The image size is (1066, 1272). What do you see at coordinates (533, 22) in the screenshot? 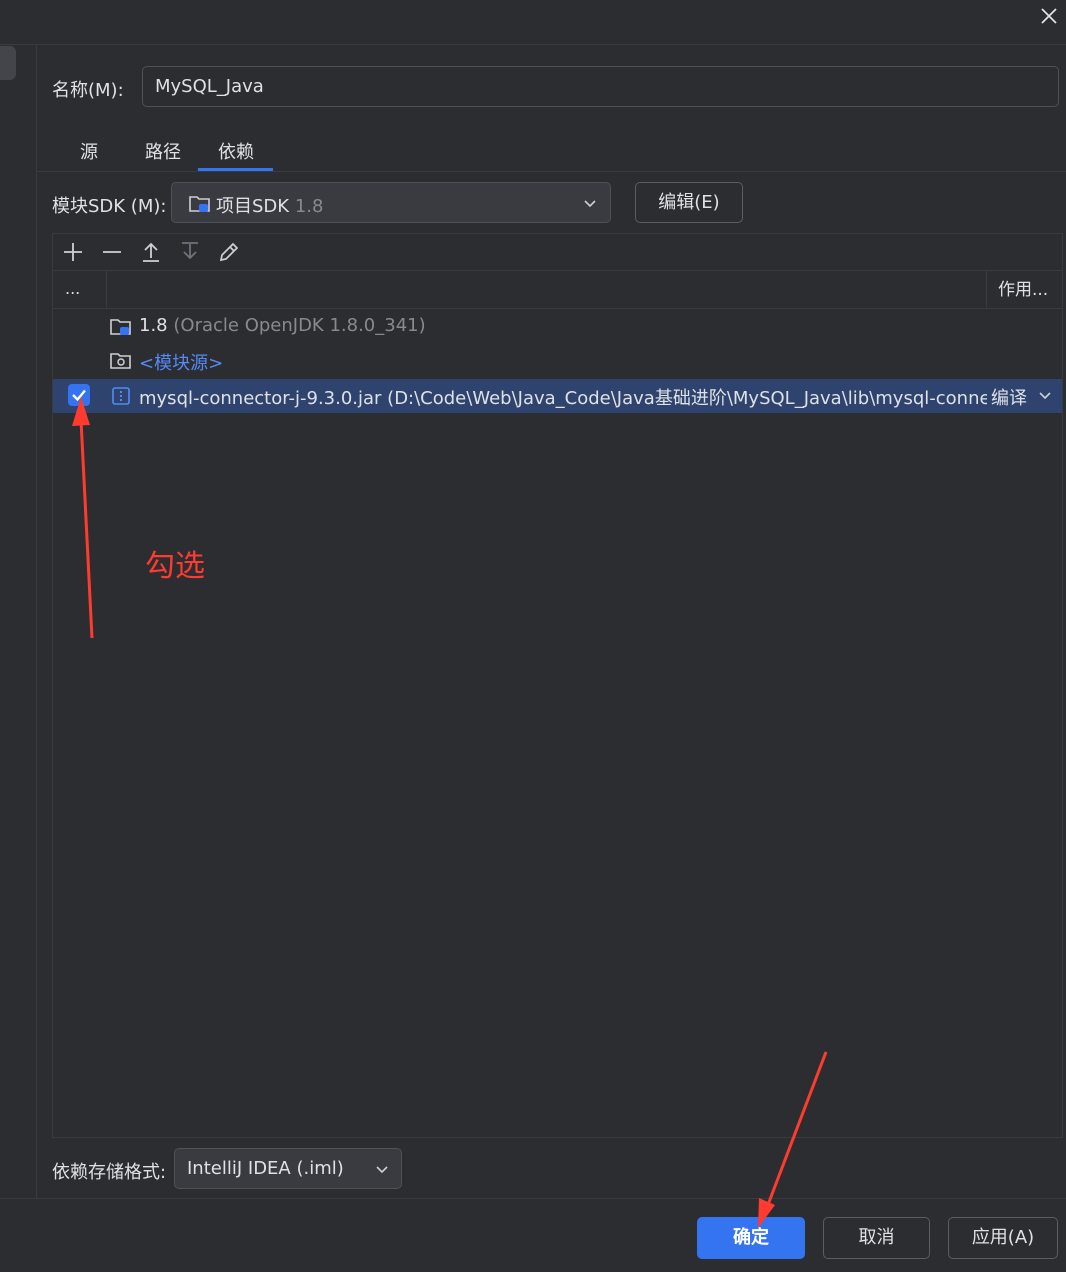
I see `dialog-title-bar` at bounding box center [533, 22].